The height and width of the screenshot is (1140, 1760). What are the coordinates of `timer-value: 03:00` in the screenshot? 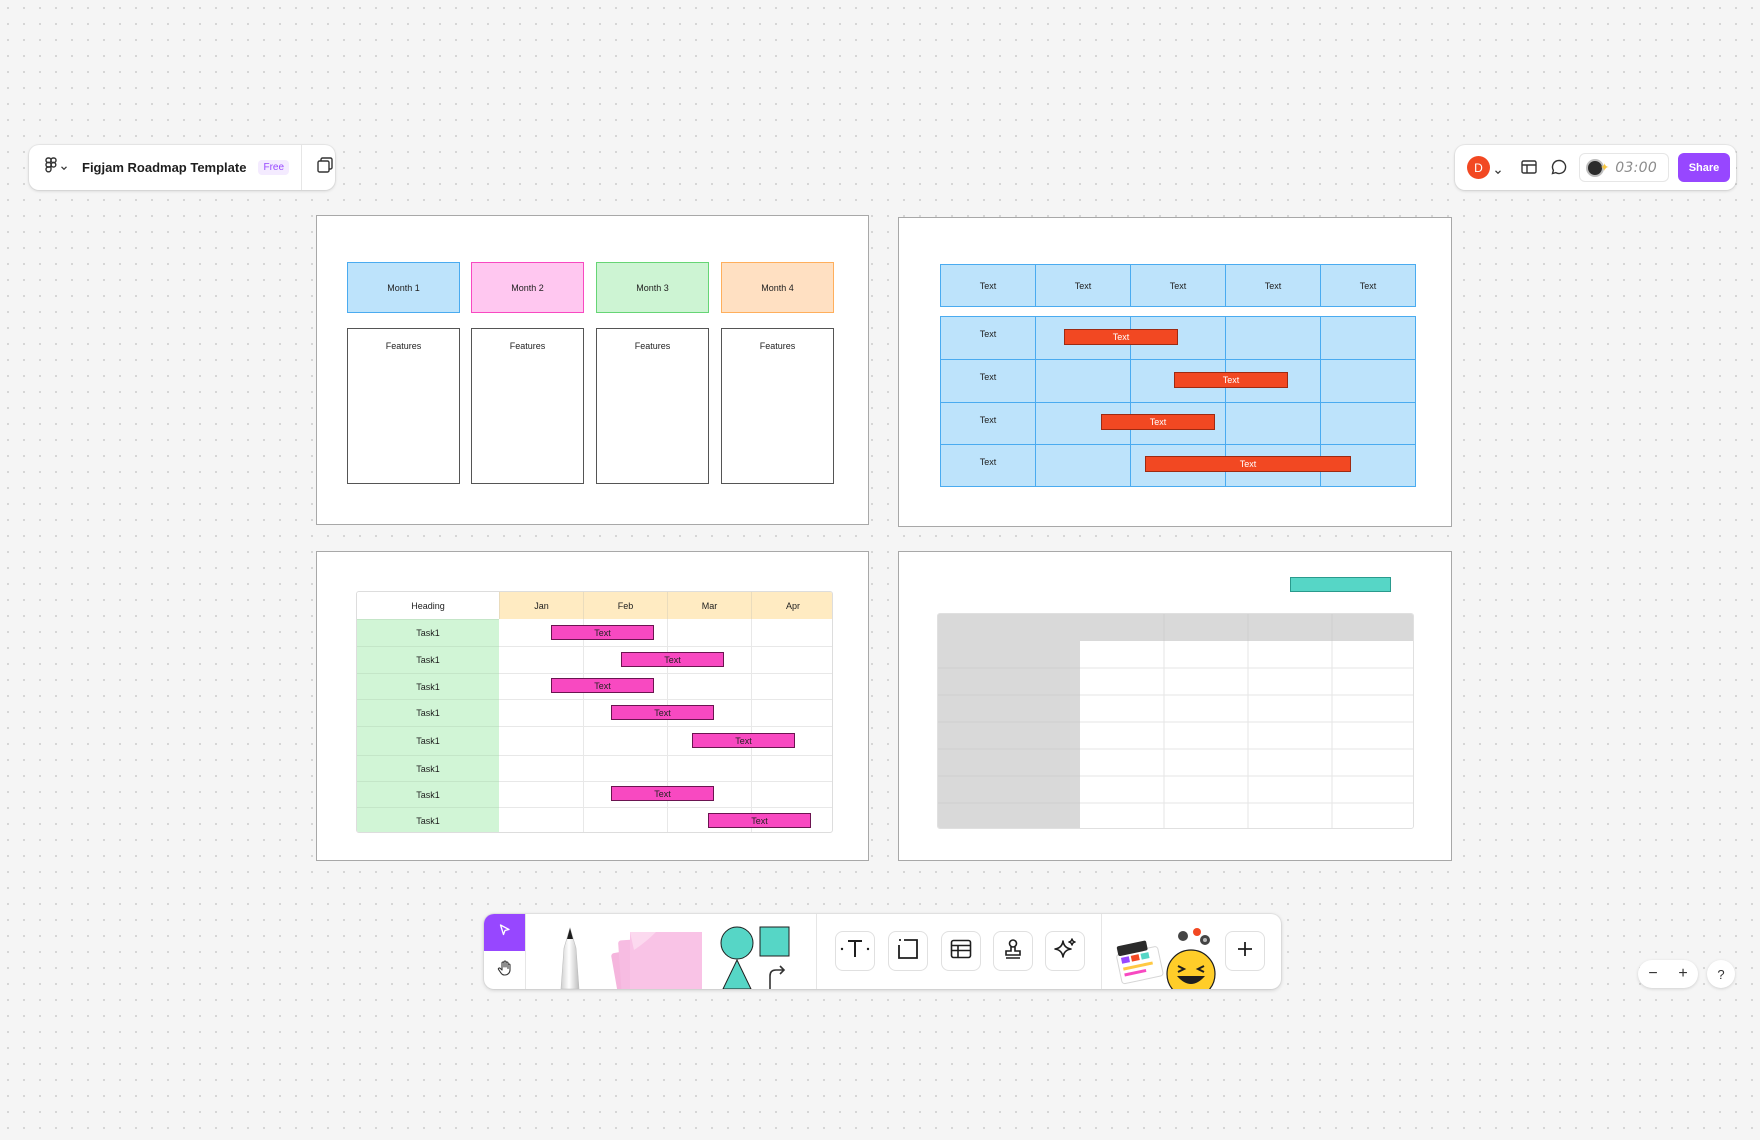 It's located at (1636, 167).